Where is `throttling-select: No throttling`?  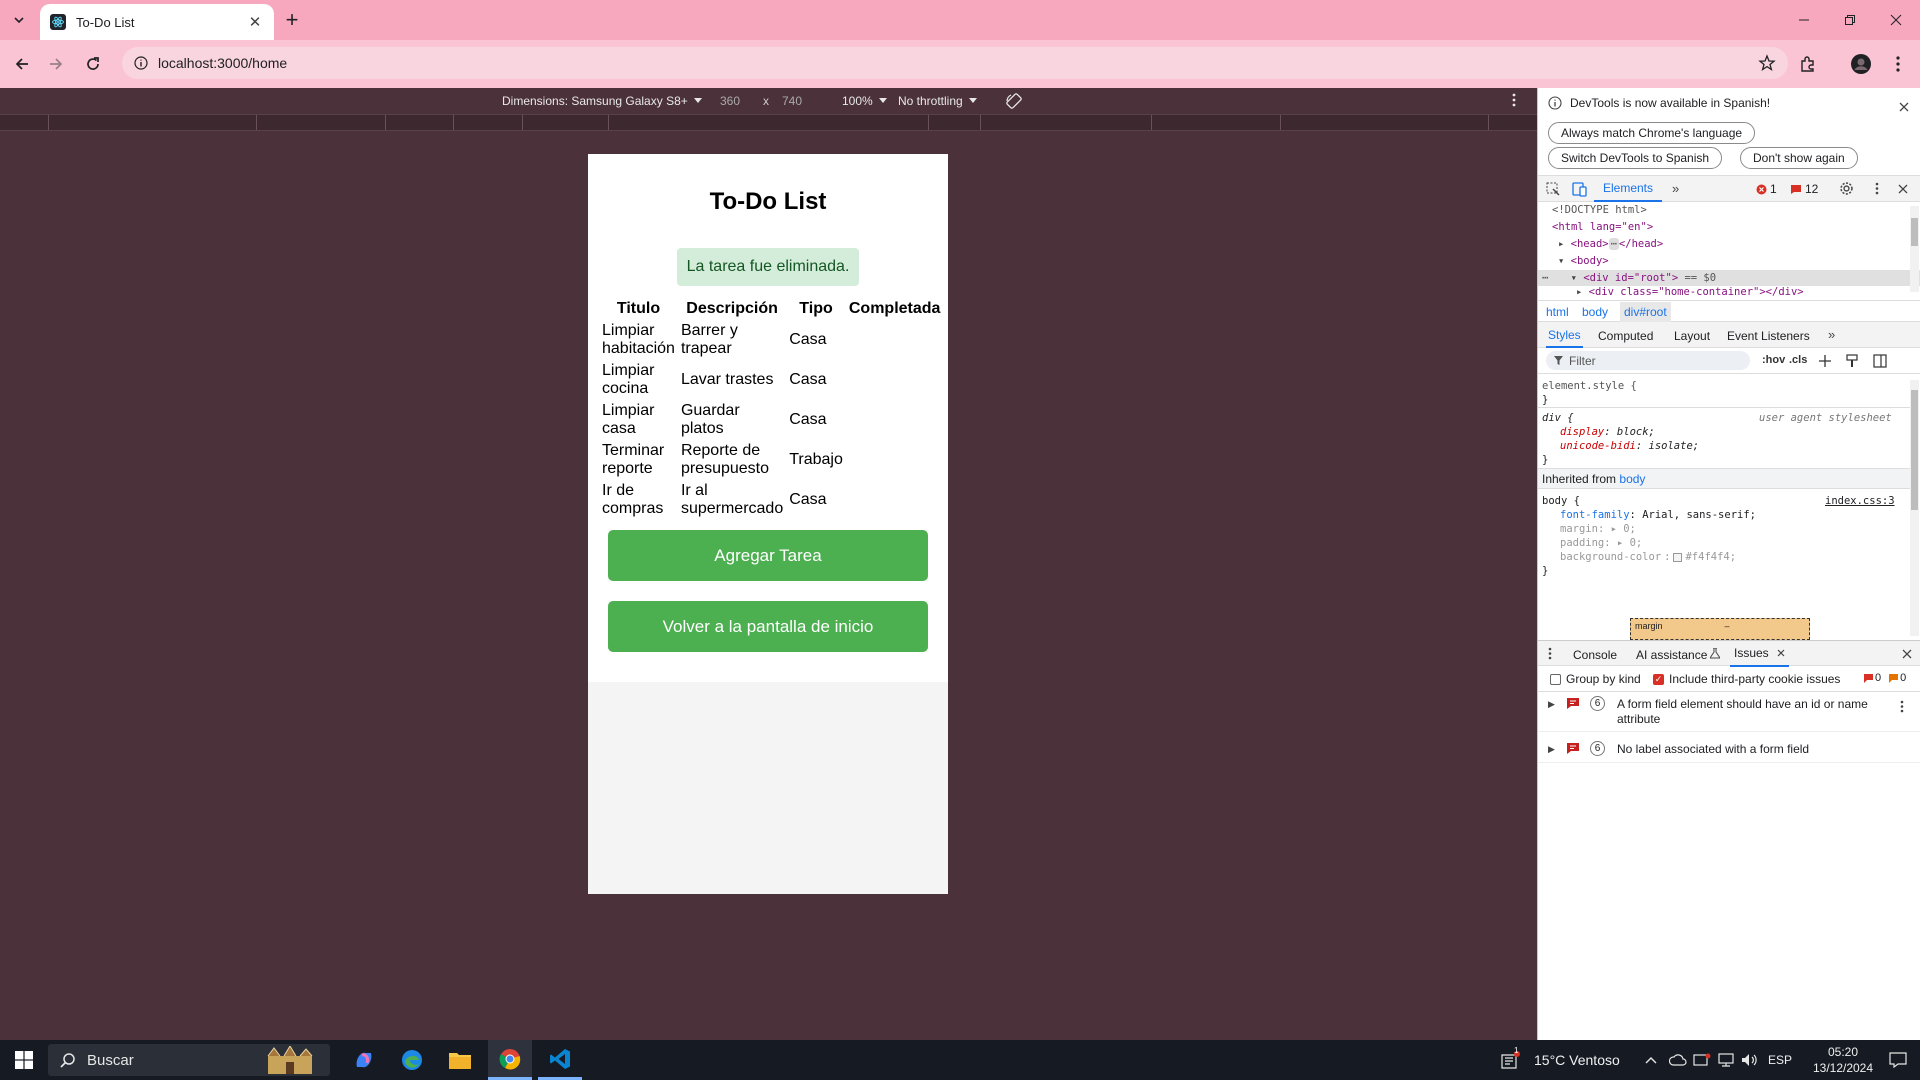
throttling-select: No throttling is located at coordinates (937, 101).